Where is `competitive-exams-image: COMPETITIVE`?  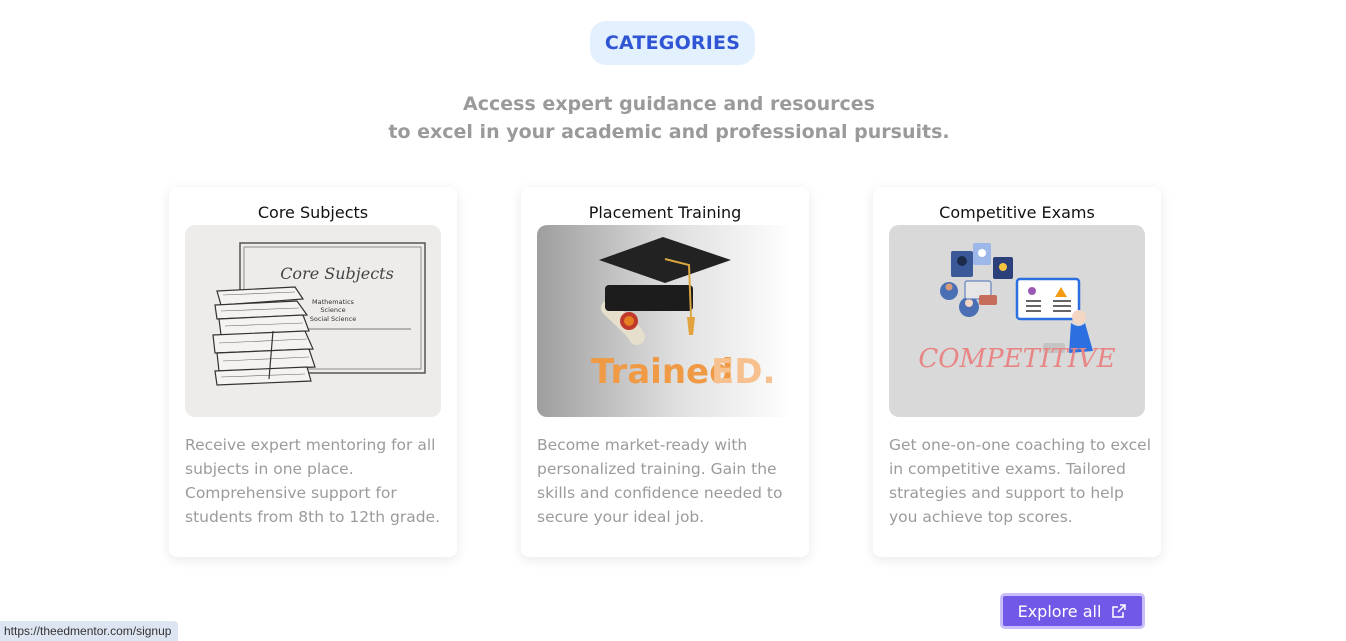 competitive-exams-image: COMPETITIVE is located at coordinates (1017, 321).